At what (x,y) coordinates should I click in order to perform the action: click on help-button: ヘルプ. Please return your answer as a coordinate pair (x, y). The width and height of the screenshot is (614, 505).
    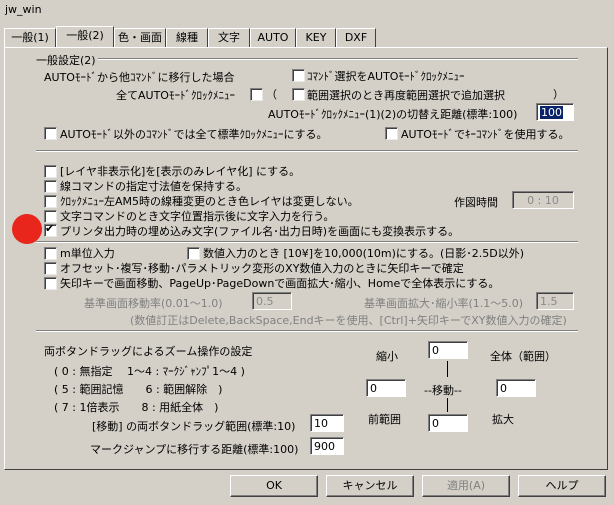
    Looking at the image, I should click on (562, 486).